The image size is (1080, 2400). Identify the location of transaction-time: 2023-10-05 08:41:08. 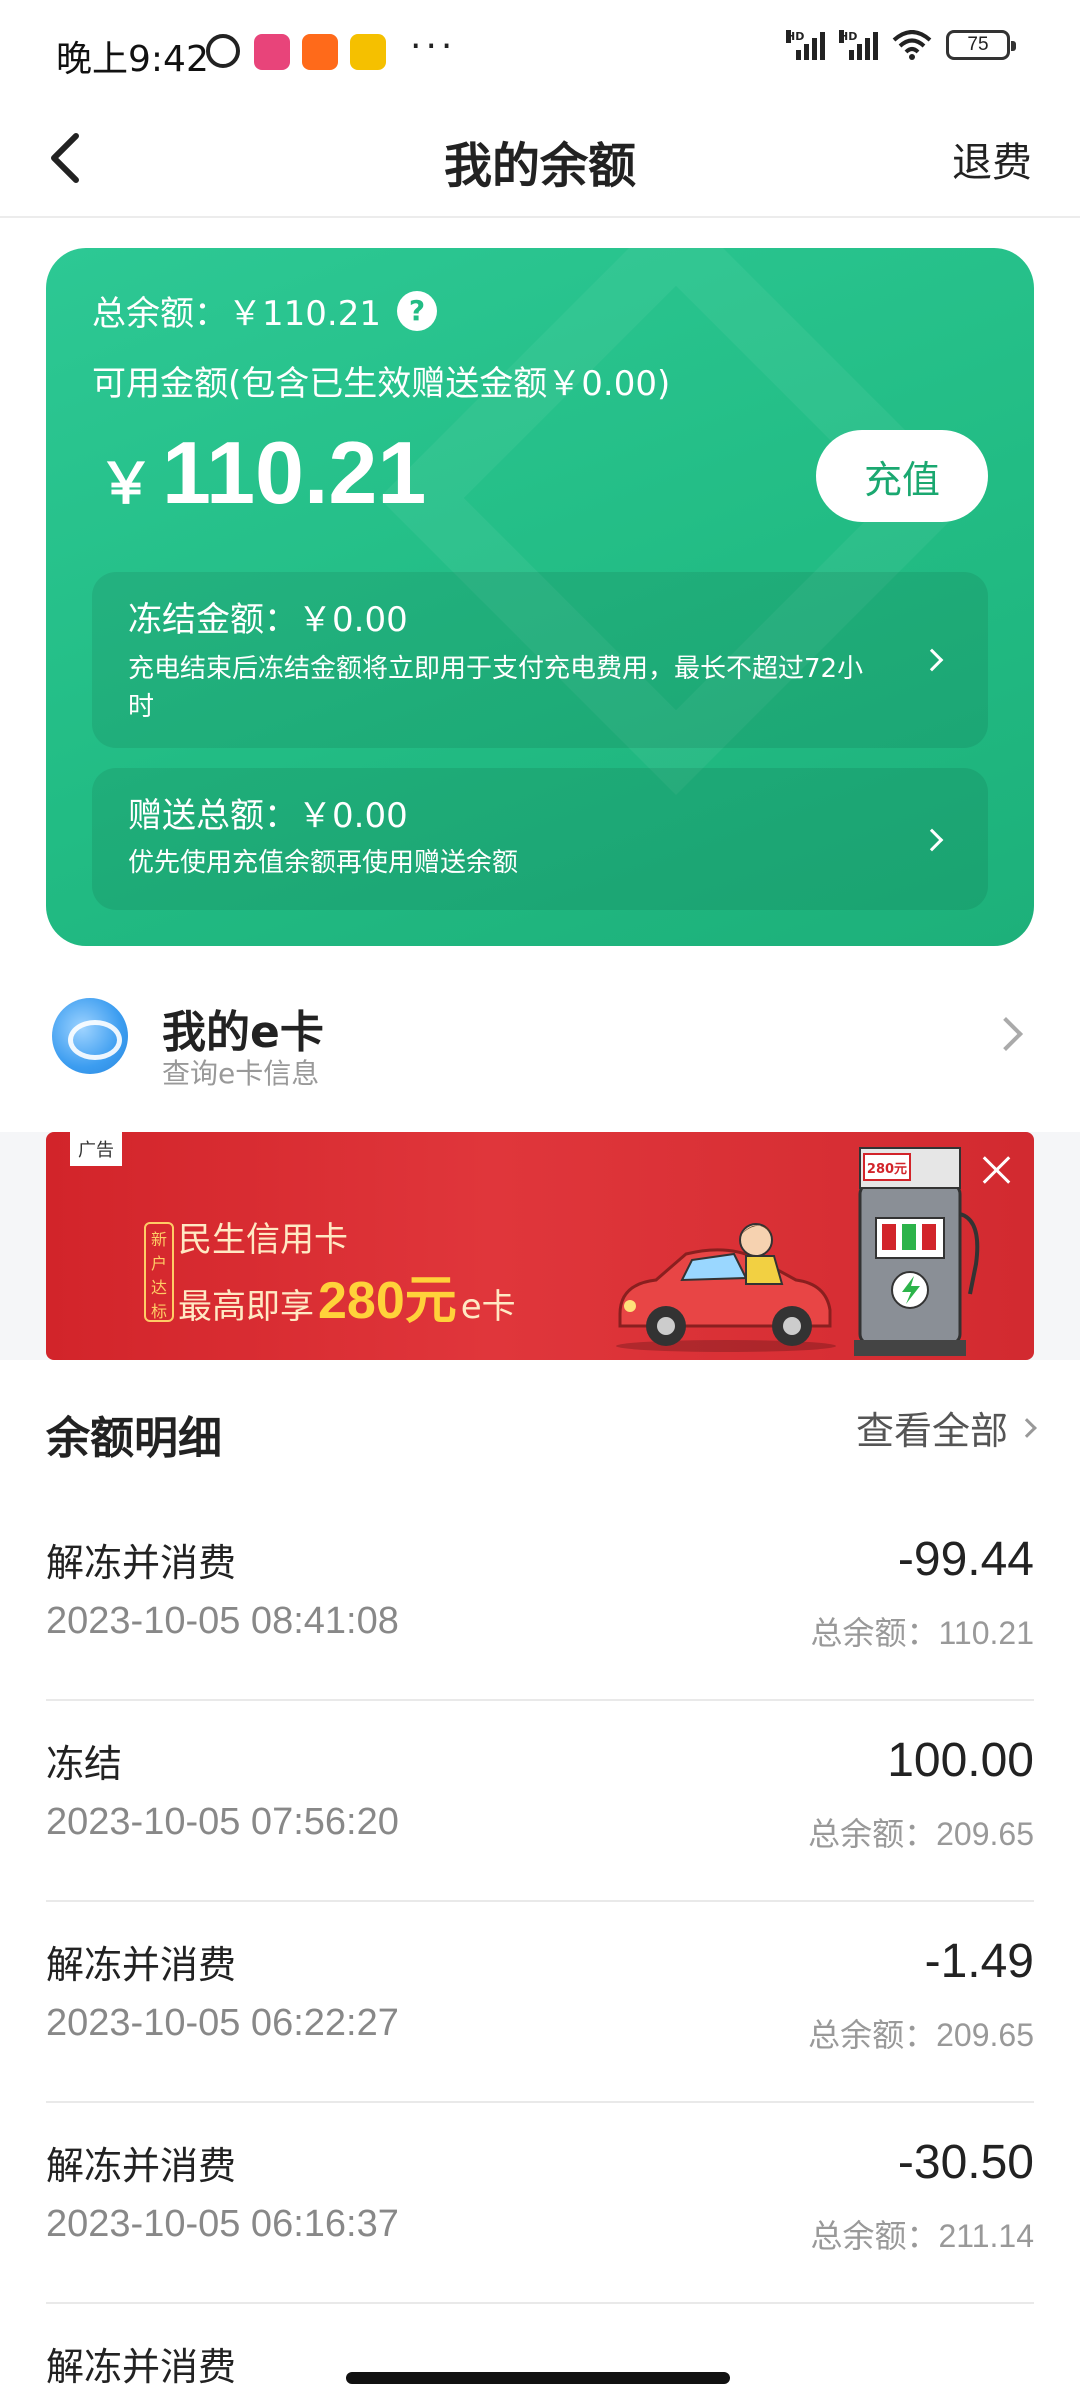
(222, 1621).